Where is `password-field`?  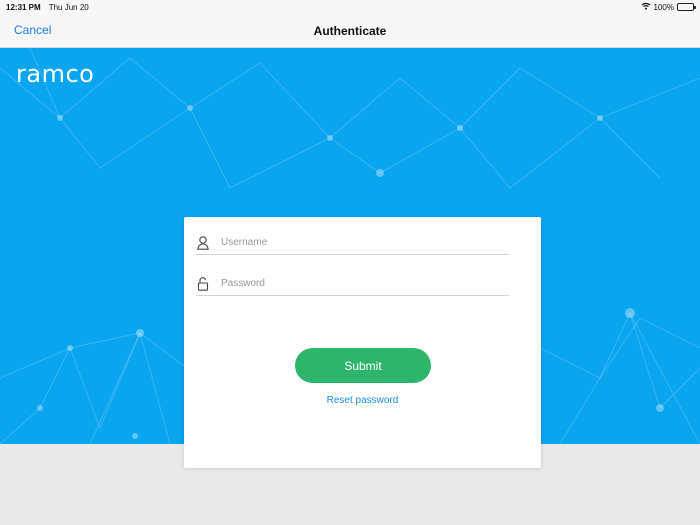 password-field is located at coordinates (352, 284).